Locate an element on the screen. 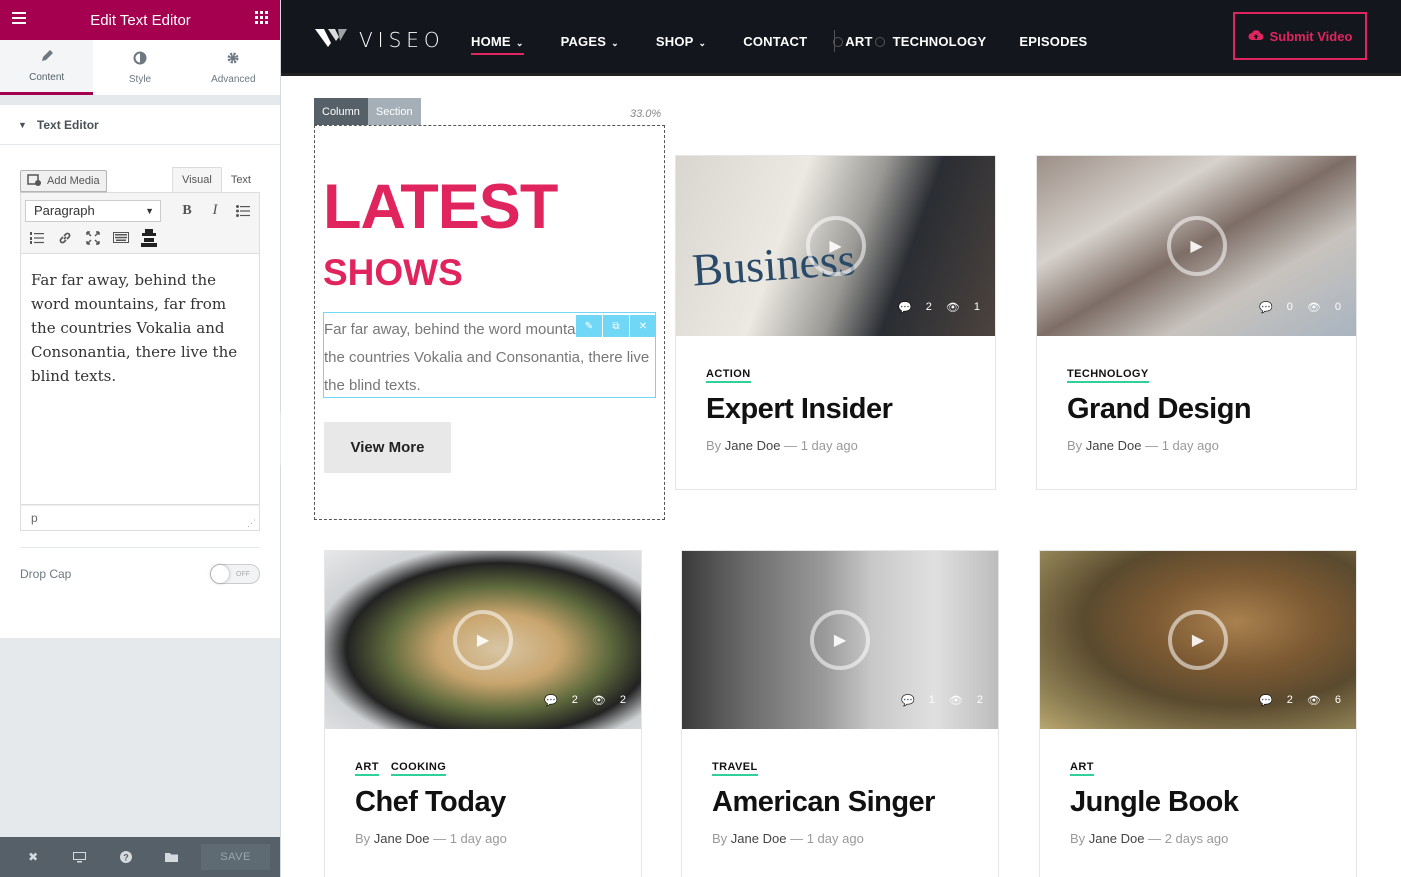 The image size is (1401, 877). video-thumbnail: ▶ 💬 2 👁 6 is located at coordinates (1198, 640).